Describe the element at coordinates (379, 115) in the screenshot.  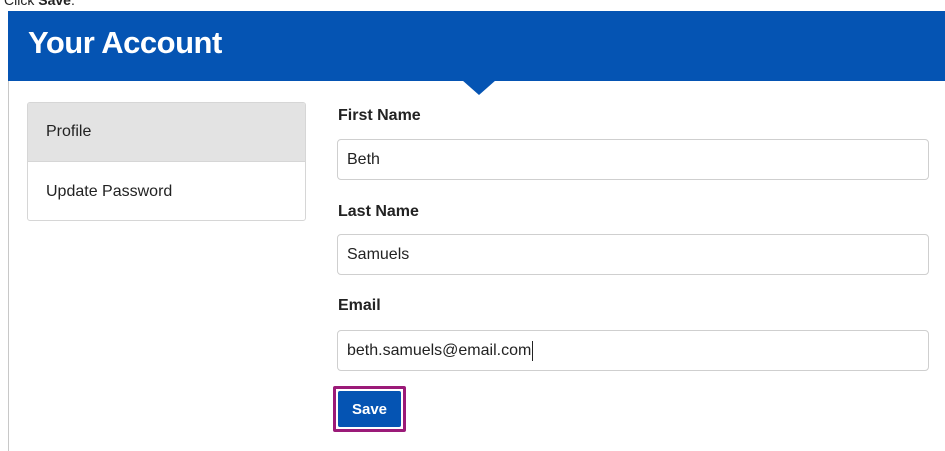
I see `first-name-label: First Name` at that location.